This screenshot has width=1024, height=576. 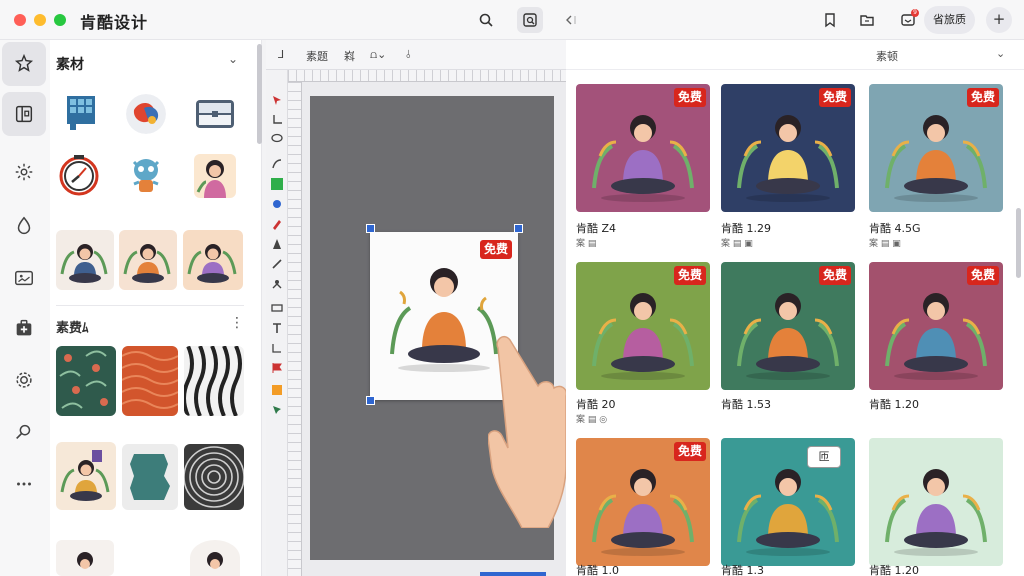 I want to click on pointer-tool-icon, so click(x=277, y=410).